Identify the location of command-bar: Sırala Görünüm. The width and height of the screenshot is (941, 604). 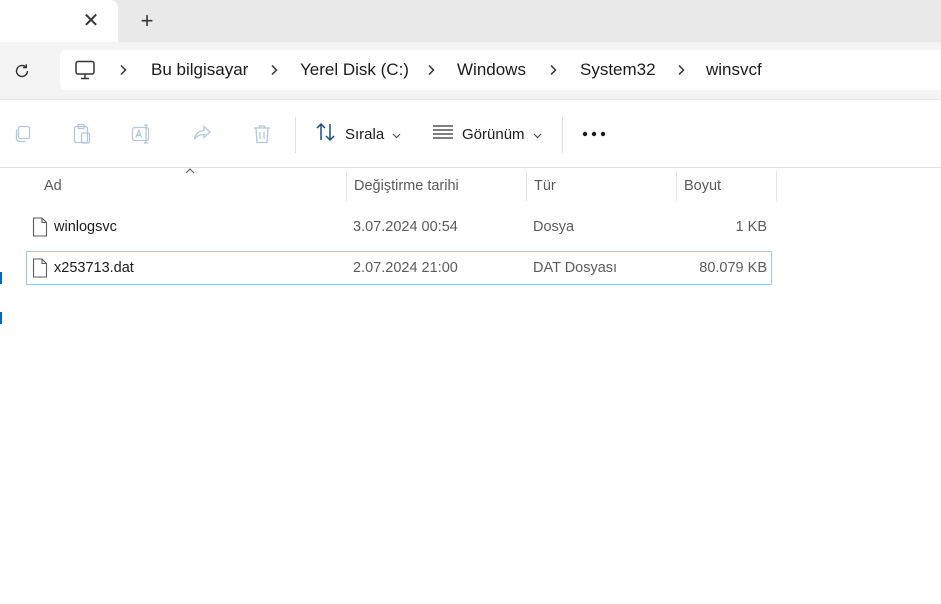
(470, 134).